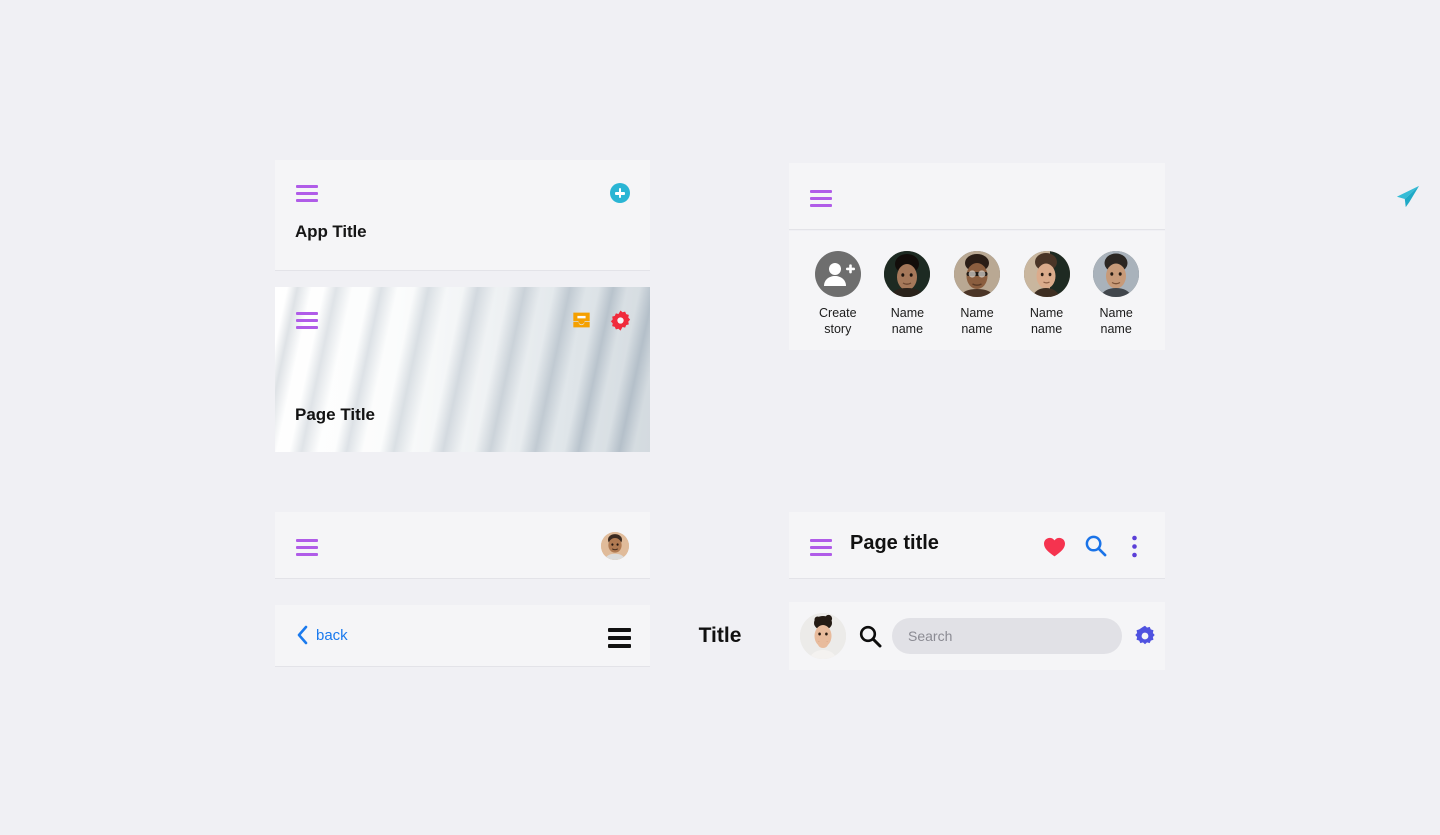 Image resolution: width=1440 pixels, height=835 pixels. I want to click on inbox-icon, so click(581, 320).